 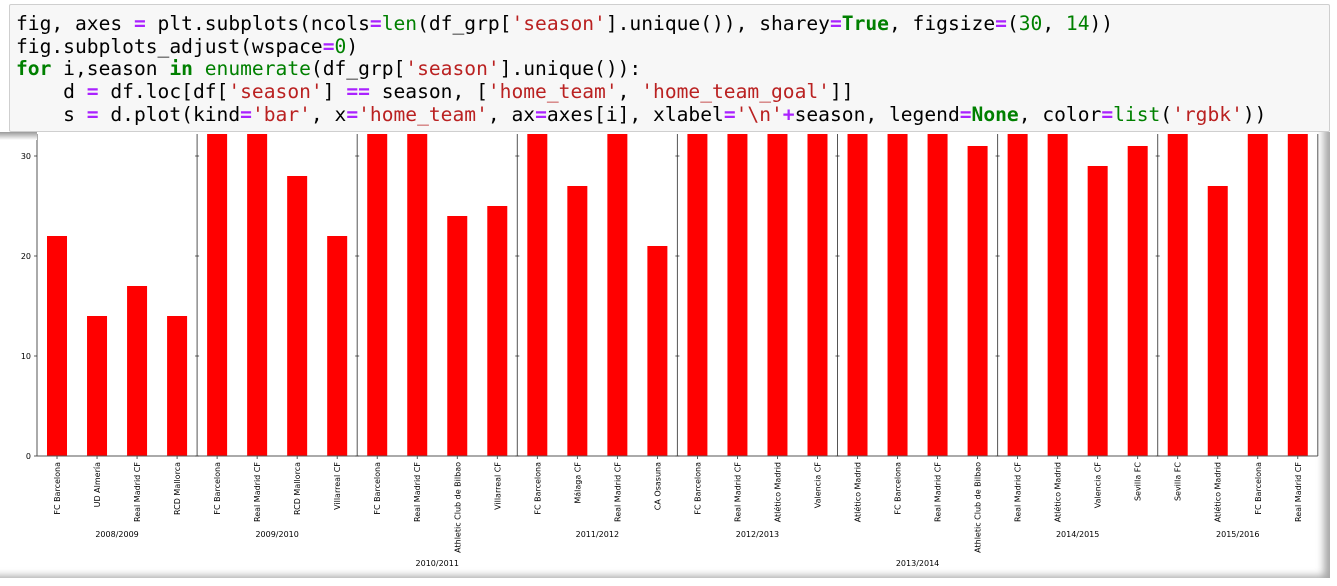 What do you see at coordinates (657, 486) in the screenshot?
I see `x-tick-label: CA Osasuna` at bounding box center [657, 486].